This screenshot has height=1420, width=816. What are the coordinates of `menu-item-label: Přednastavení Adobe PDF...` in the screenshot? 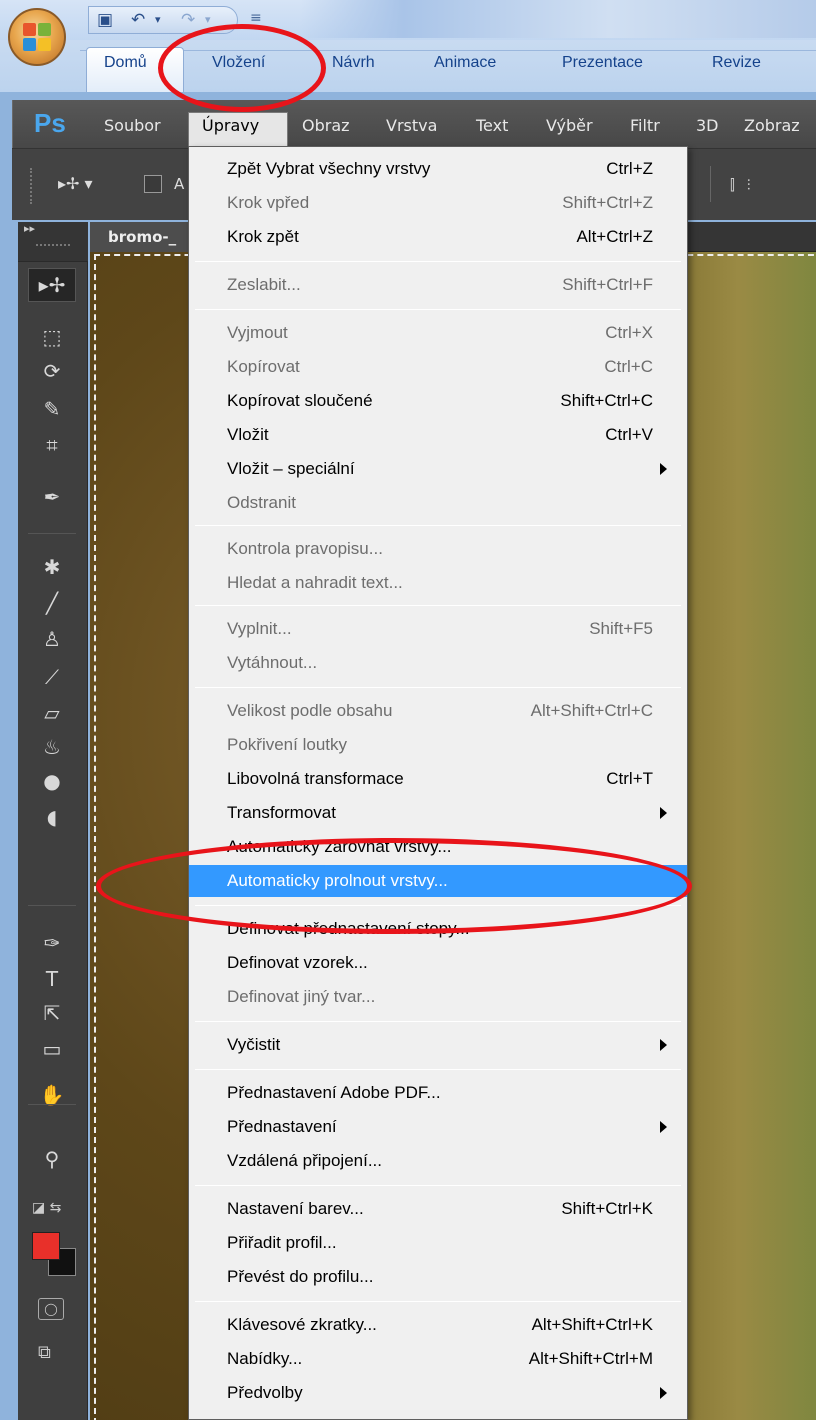 It's located at (334, 1092).